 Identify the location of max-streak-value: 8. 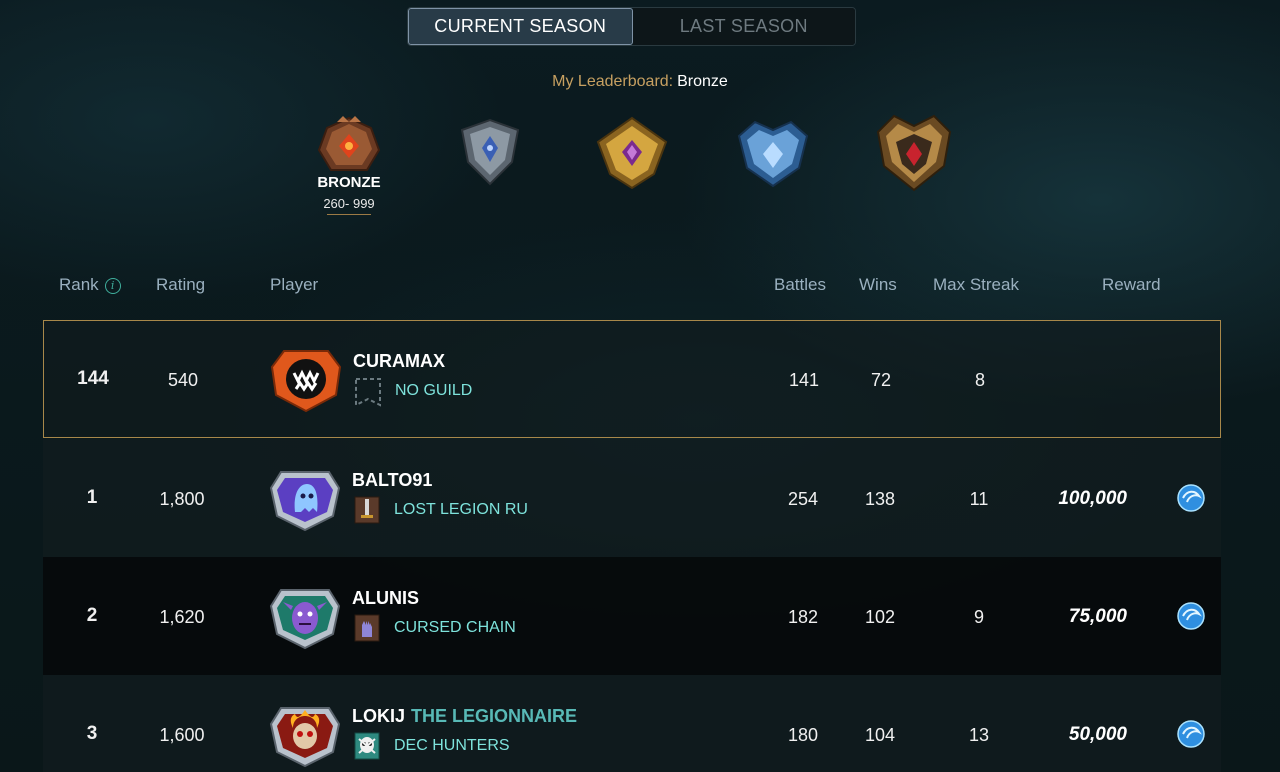
(979, 380).